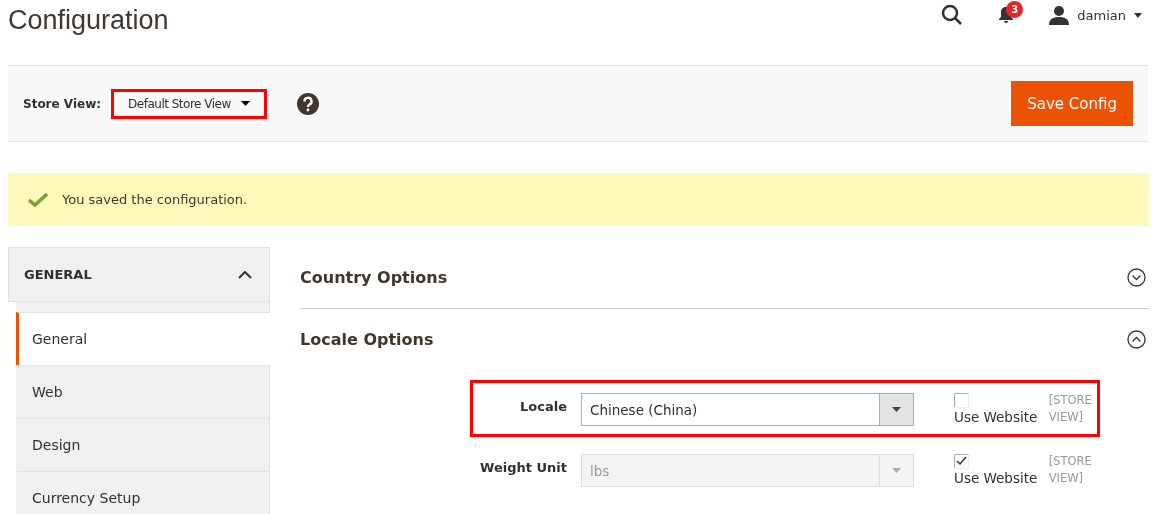 The width and height of the screenshot is (1169, 514). What do you see at coordinates (543, 406) in the screenshot?
I see `field-label: Locale` at bounding box center [543, 406].